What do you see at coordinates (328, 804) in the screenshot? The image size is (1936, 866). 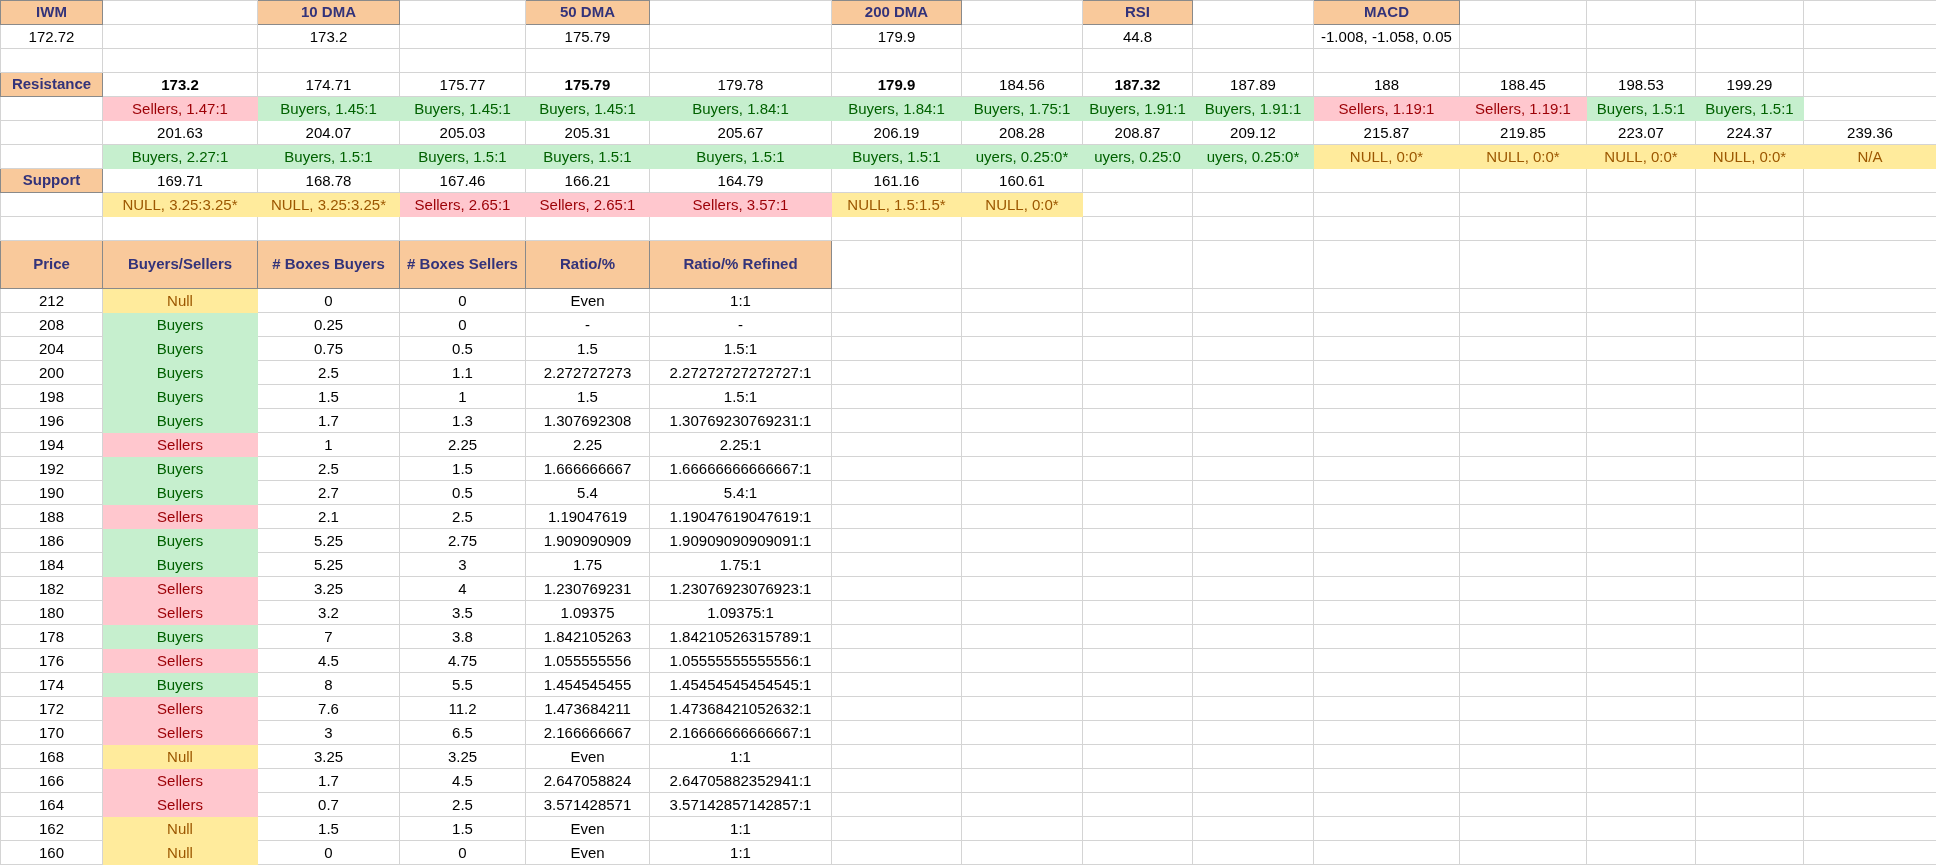 I see `table-cell: 0.7` at bounding box center [328, 804].